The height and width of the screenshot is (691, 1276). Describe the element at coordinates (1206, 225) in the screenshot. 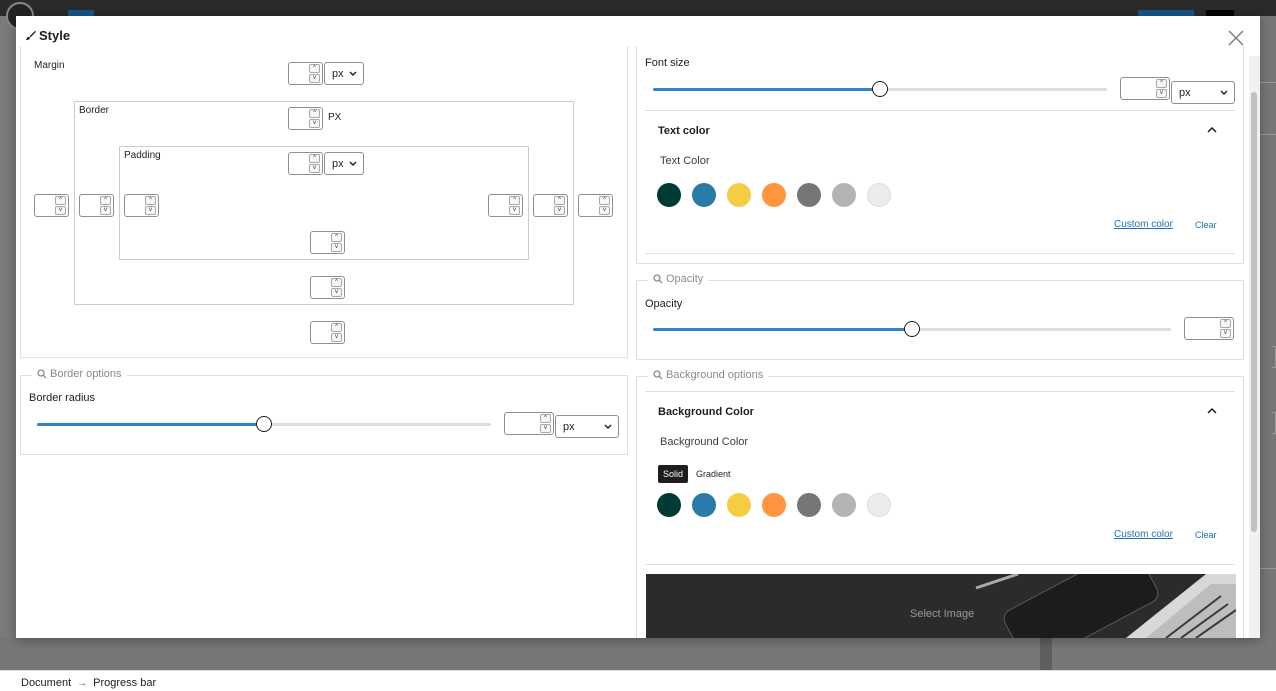

I see `text-clear-button: Clear` at that location.